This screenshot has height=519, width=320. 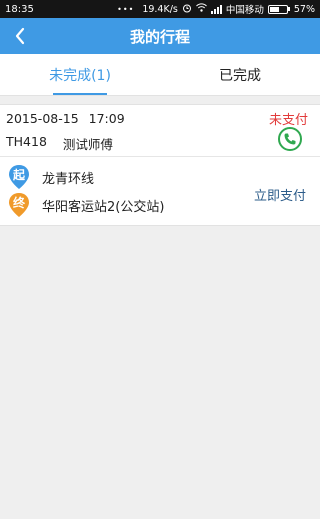 What do you see at coordinates (280, 194) in the screenshot?
I see `pay-now-button: 立即支付` at bounding box center [280, 194].